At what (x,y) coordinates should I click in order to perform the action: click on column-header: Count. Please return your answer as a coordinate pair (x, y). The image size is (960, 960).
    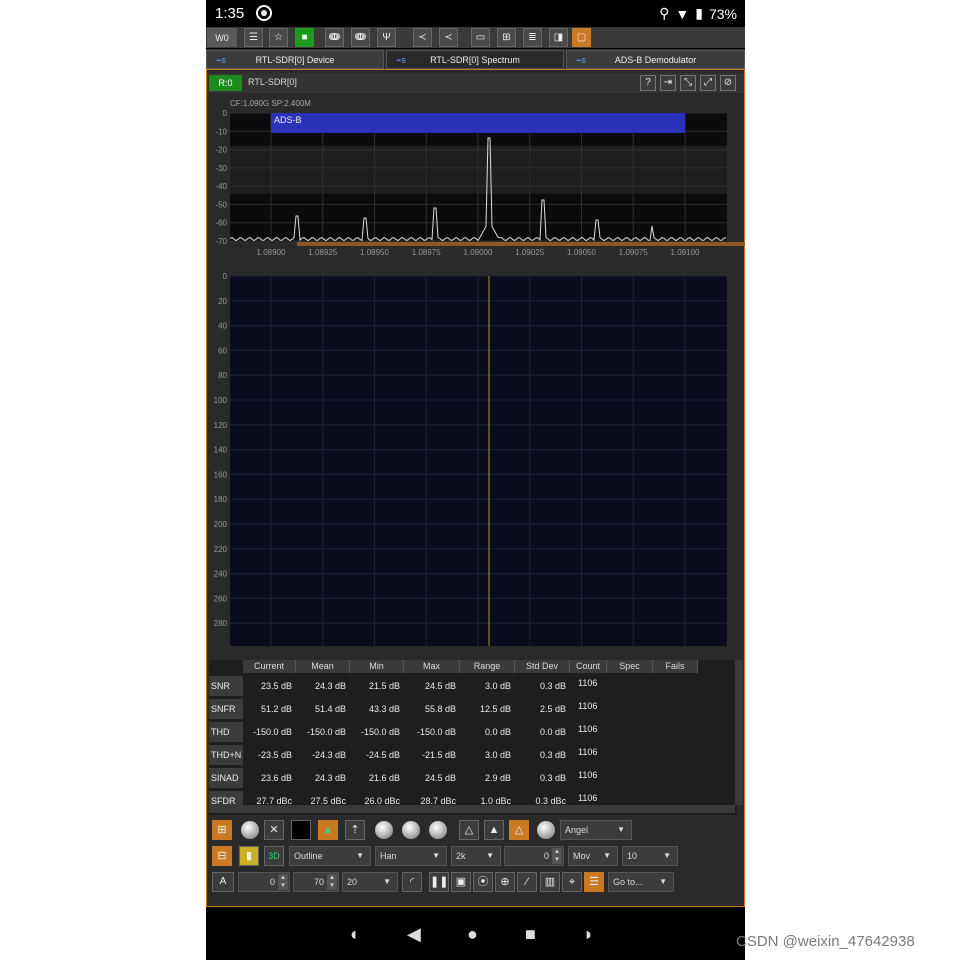
    Looking at the image, I should click on (588, 666).